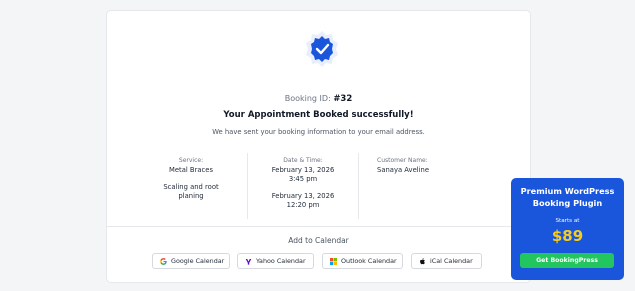  I want to click on google-calendar-button: Google Calendar, so click(191, 261).